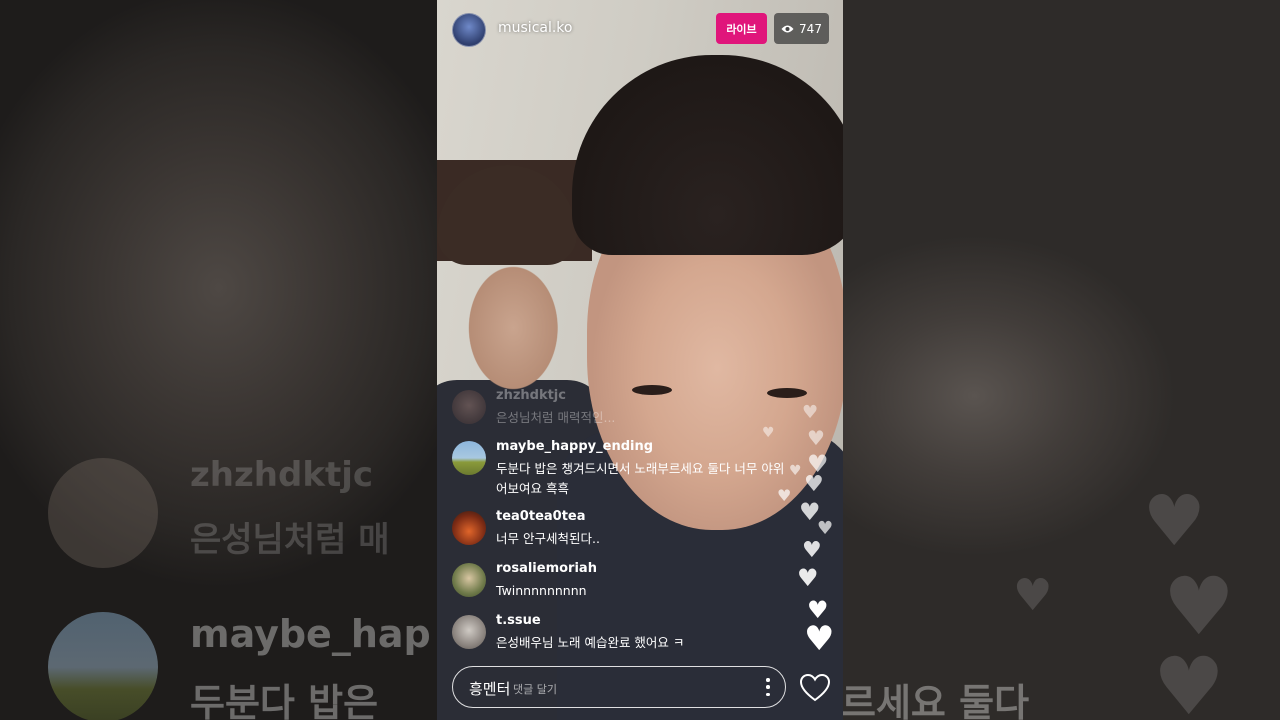 The height and width of the screenshot is (720, 1280). I want to click on comment-text: 너무 안구세척된다.., so click(548, 538).